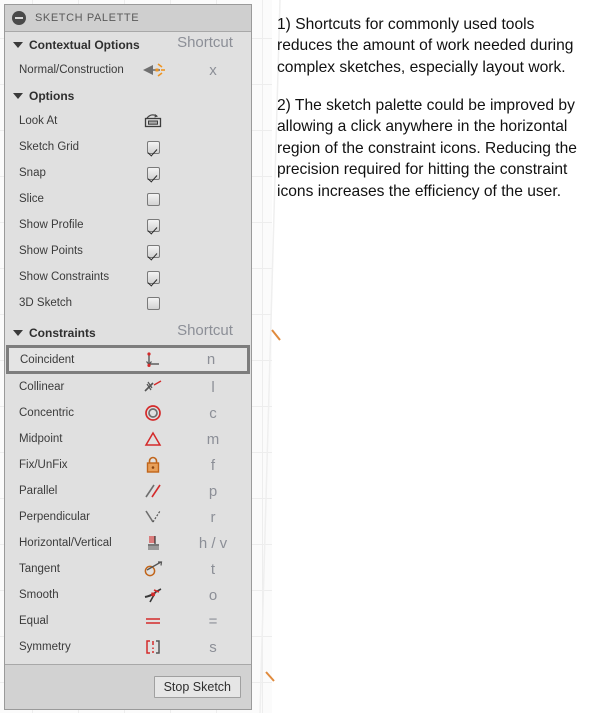 This screenshot has width=600, height=713. Describe the element at coordinates (38, 491) in the screenshot. I see `row-label: Parallel` at that location.